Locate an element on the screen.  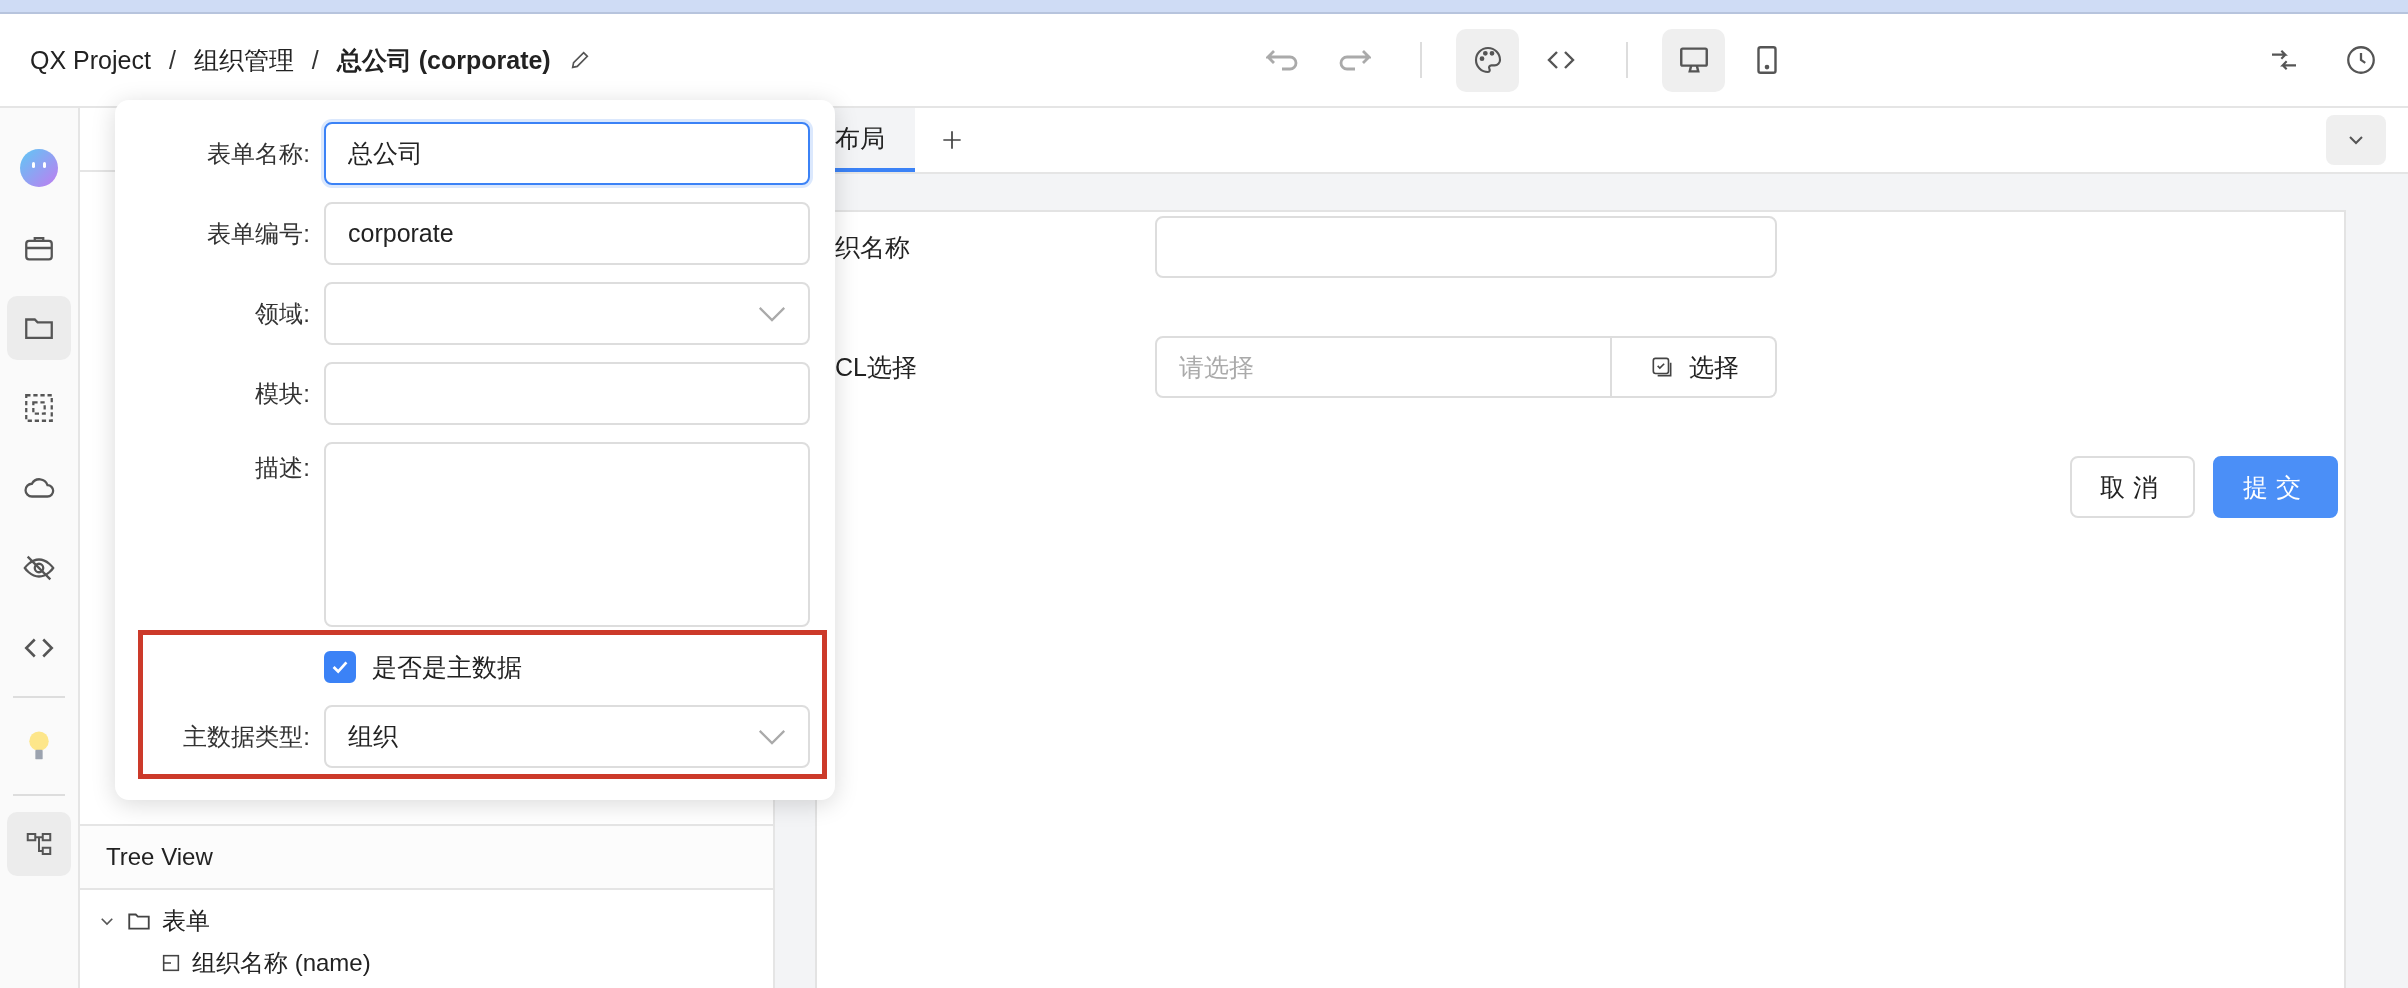
selection-icon is located at coordinates (39, 408).